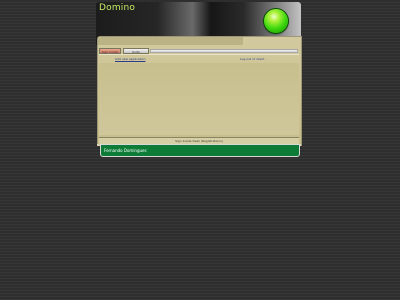 The image size is (400, 300). What do you see at coordinates (199, 140) in the screenshot?
I see `panel-footer: Sign Inside Desk (Registrations)` at bounding box center [199, 140].